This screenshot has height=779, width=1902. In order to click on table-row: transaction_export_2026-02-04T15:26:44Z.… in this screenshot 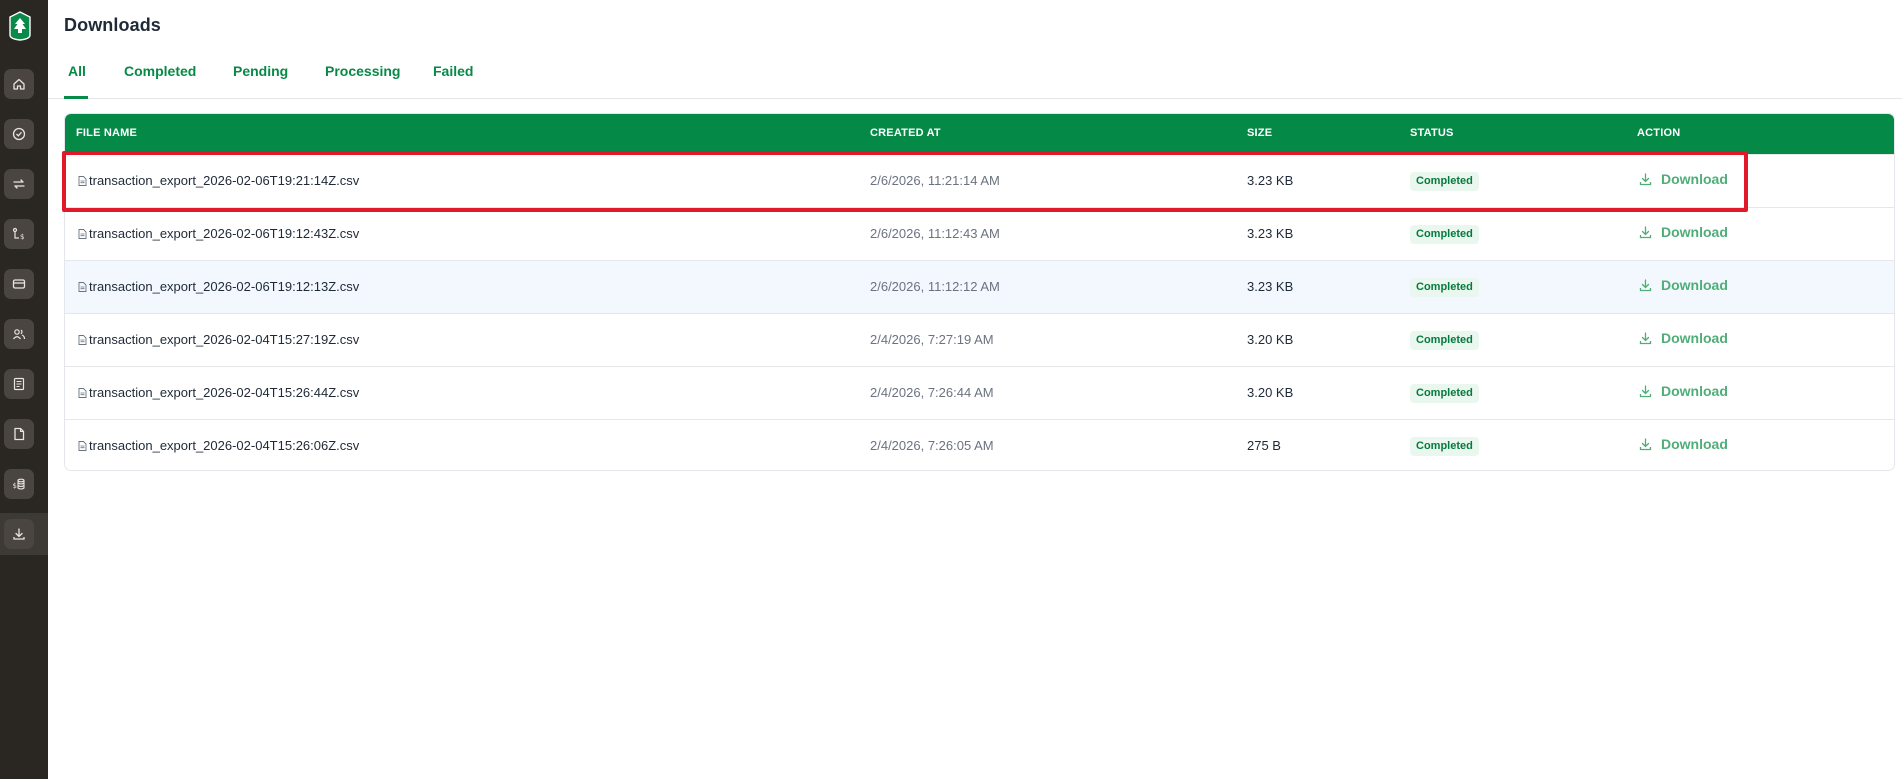, I will do `click(979, 392)`.